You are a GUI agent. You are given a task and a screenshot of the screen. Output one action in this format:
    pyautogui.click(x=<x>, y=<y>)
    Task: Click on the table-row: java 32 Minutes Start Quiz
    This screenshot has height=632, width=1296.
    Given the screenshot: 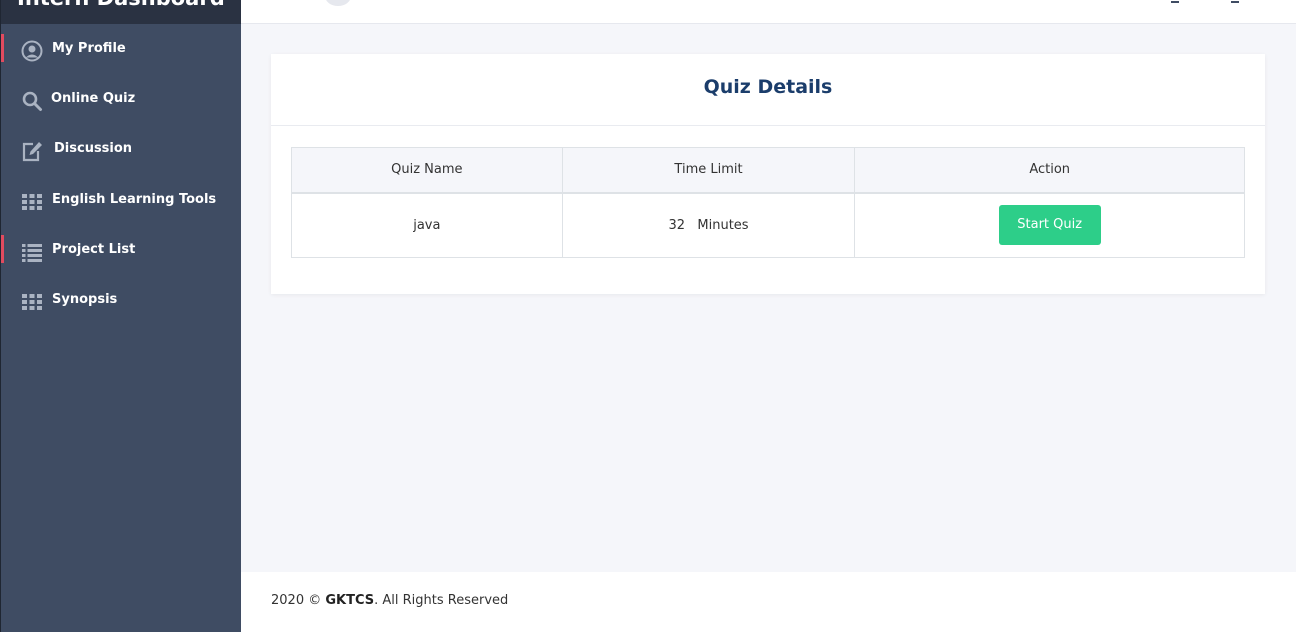 What is the action you would take?
    pyautogui.click(x=768, y=225)
    